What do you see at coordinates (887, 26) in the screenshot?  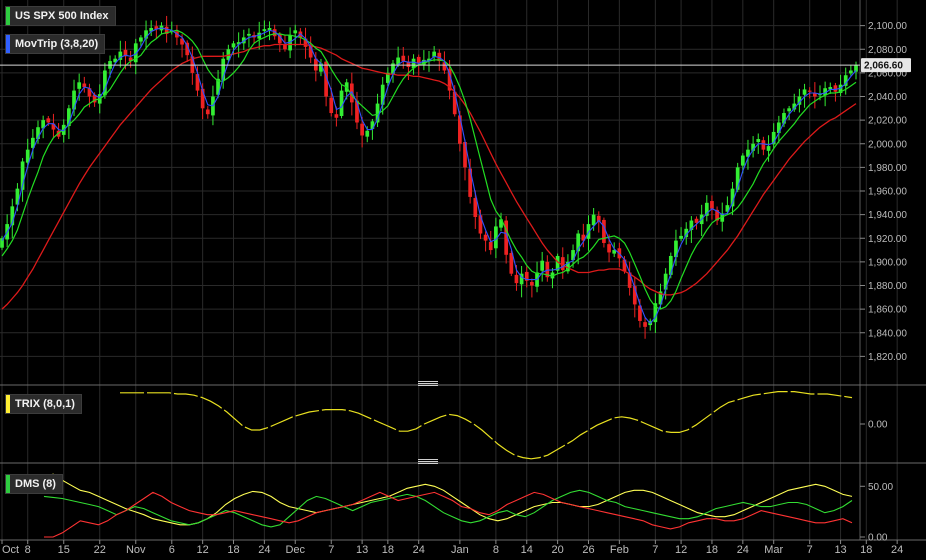 I see `price-tick-label: 2,100.00` at bounding box center [887, 26].